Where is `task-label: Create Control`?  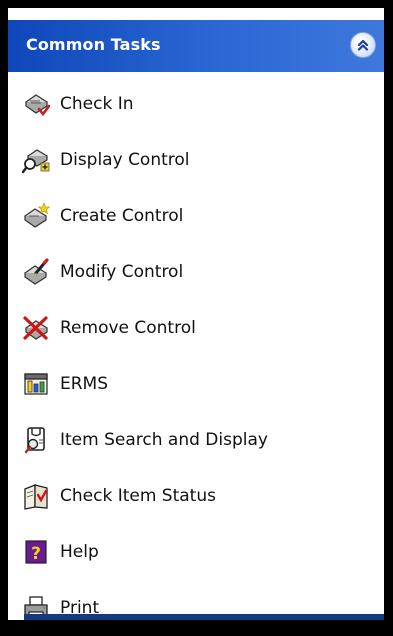 task-label: Create Control is located at coordinates (122, 216).